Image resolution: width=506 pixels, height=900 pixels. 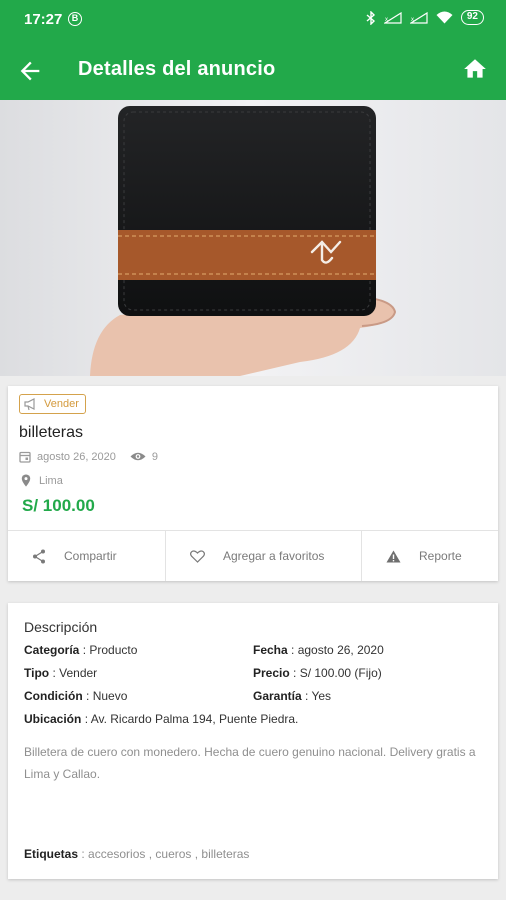 What do you see at coordinates (169, 854) in the screenshot?
I see `tags-value: accesorios , cueros , billeteras` at bounding box center [169, 854].